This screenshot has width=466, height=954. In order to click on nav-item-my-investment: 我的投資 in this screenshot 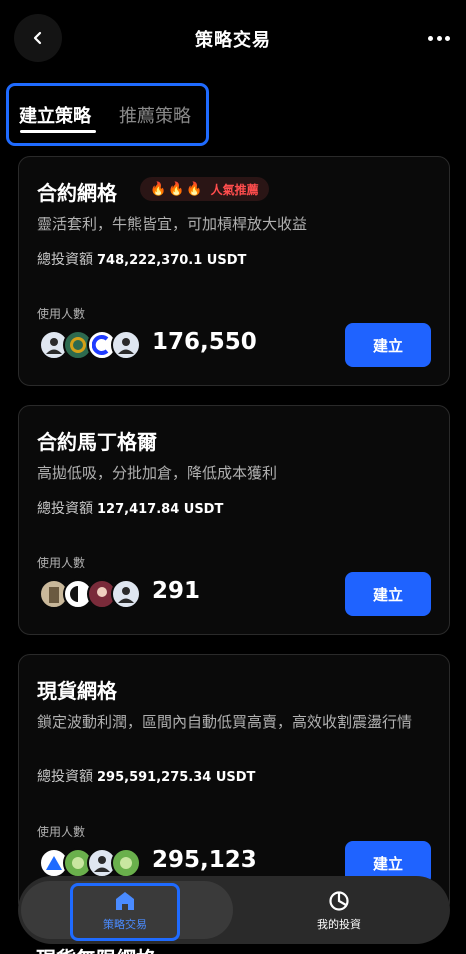, I will do `click(339, 911)`.